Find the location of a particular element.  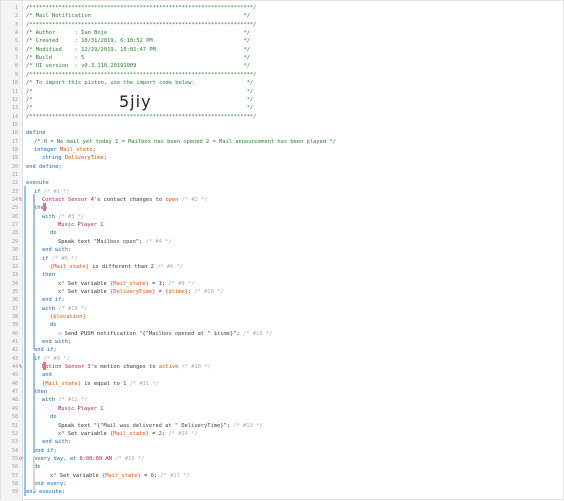

code-line: 20 end define; is located at coordinates (282, 167).